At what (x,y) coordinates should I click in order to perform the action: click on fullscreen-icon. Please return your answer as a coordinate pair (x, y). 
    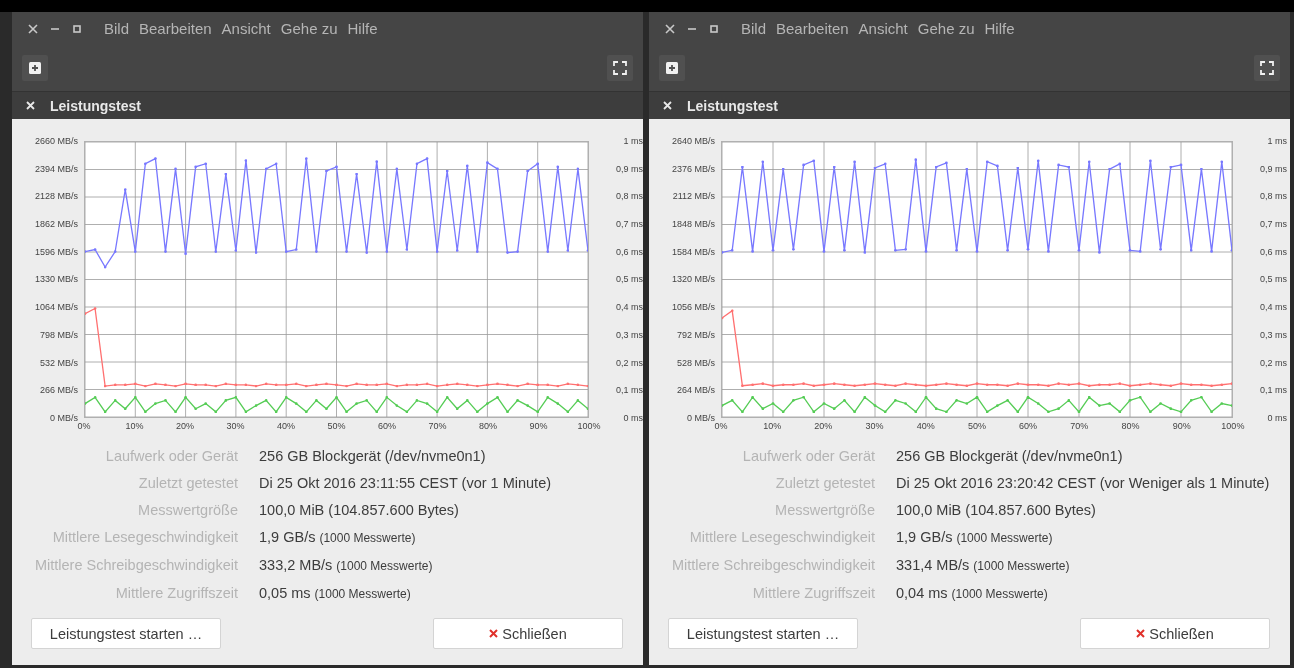
    Looking at the image, I should click on (1267, 68).